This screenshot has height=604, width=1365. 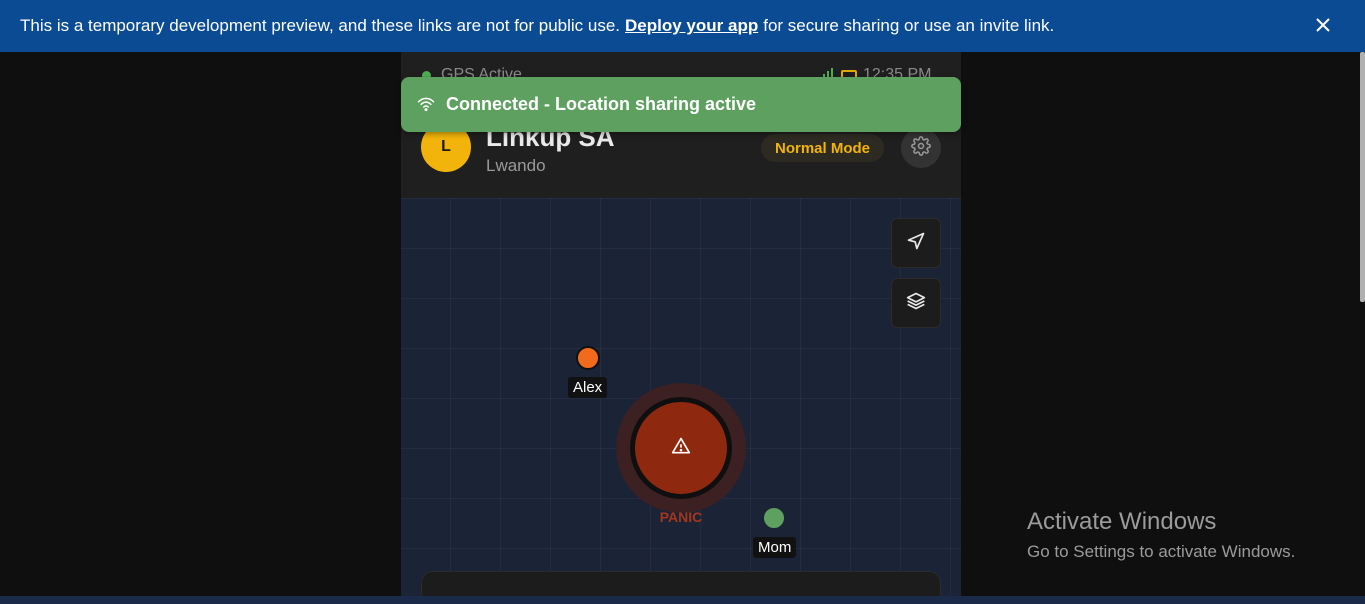 I want to click on navigation-icon, so click(x=916, y=243).